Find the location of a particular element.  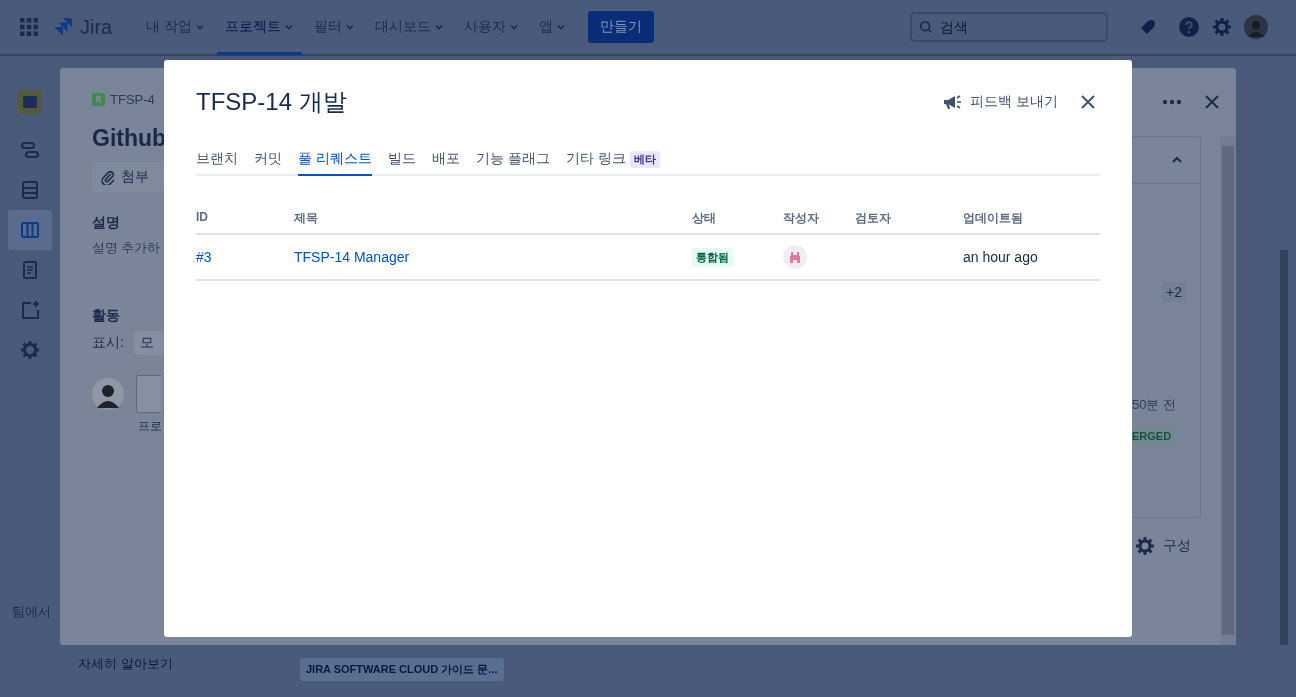

user-avatar is located at coordinates (108, 394).